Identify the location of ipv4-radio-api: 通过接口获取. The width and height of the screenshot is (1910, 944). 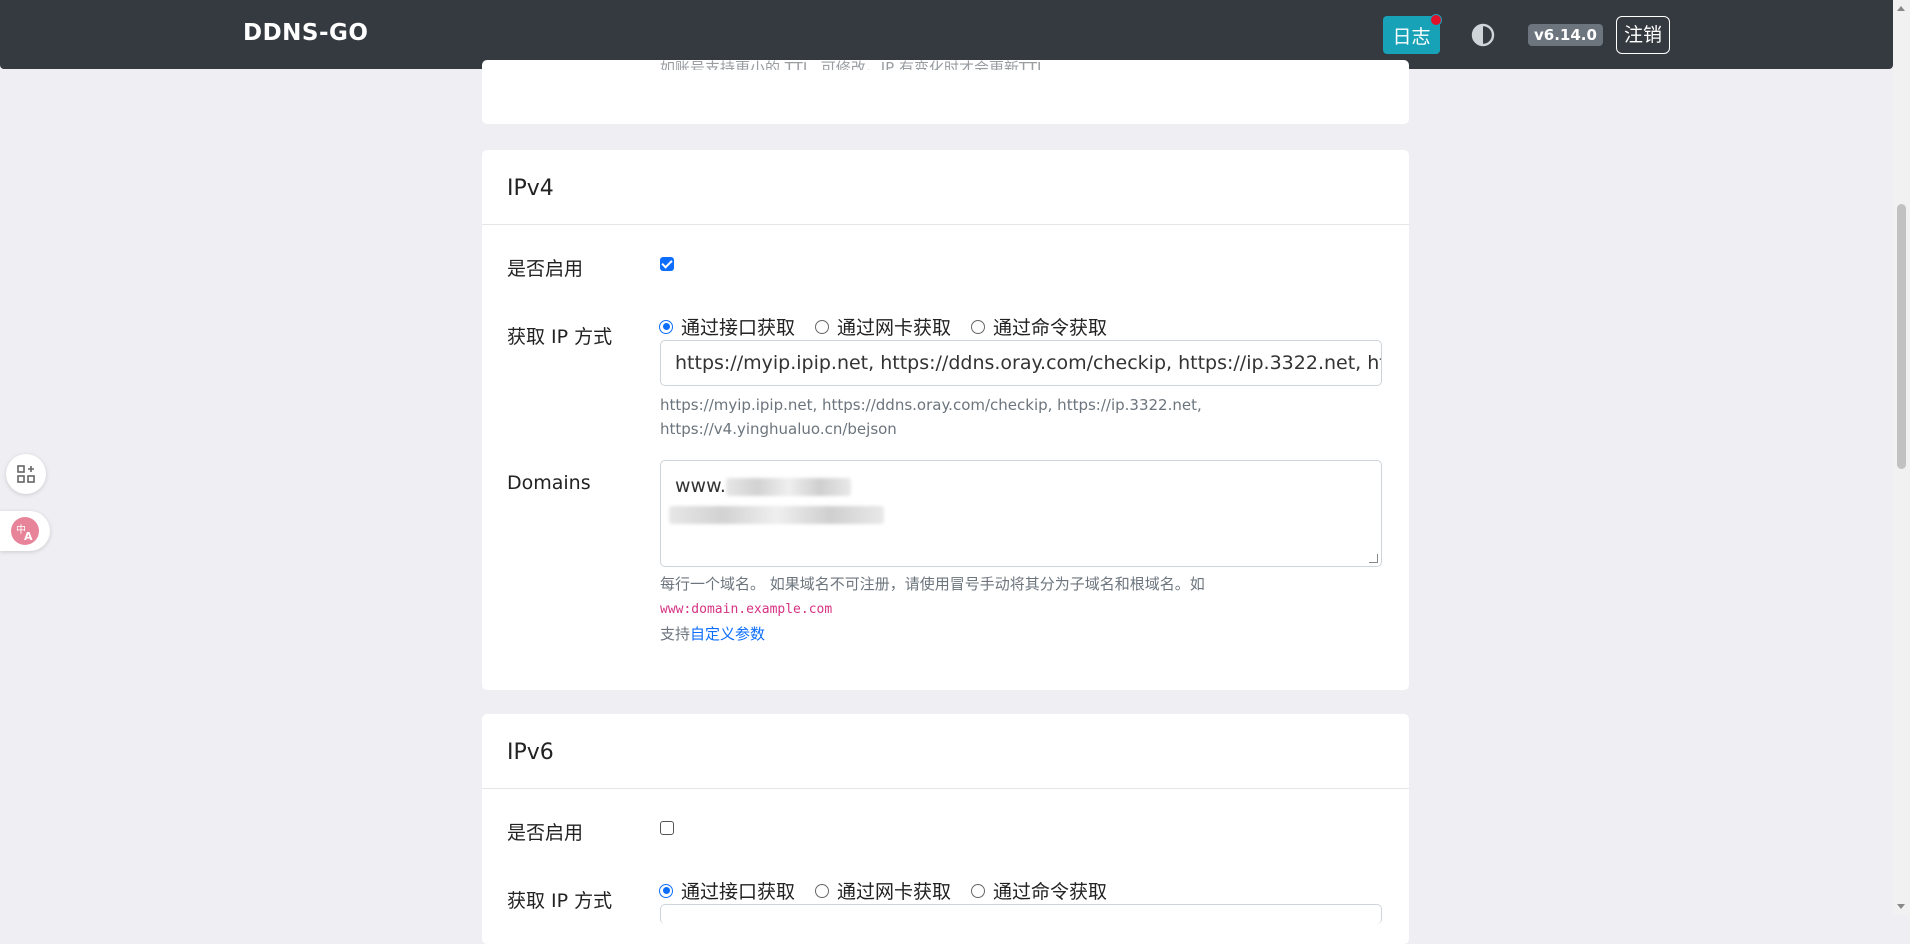
(727, 326).